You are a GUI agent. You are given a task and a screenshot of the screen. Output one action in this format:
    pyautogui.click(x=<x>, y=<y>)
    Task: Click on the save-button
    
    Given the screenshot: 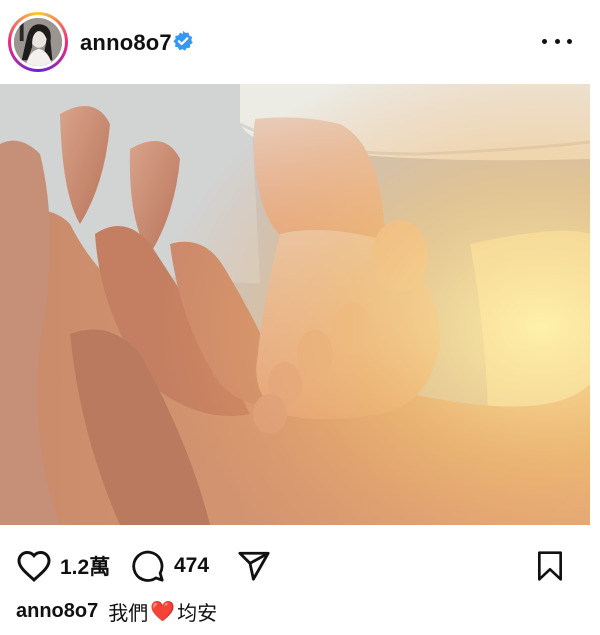 What is the action you would take?
    pyautogui.click(x=550, y=566)
    